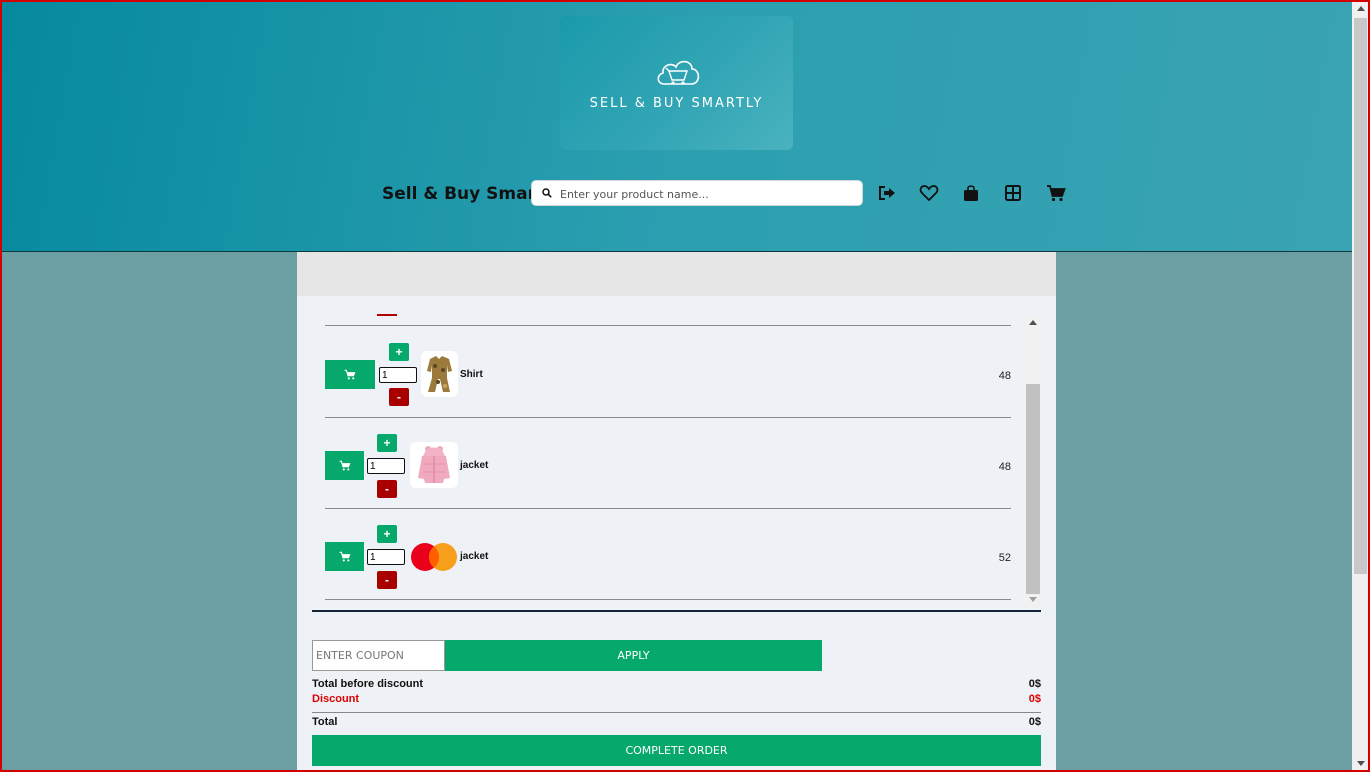 This screenshot has width=1370, height=772. What do you see at coordinates (1361, 763) in the screenshot?
I see `page-scroll-down-arrow-icon` at bounding box center [1361, 763].